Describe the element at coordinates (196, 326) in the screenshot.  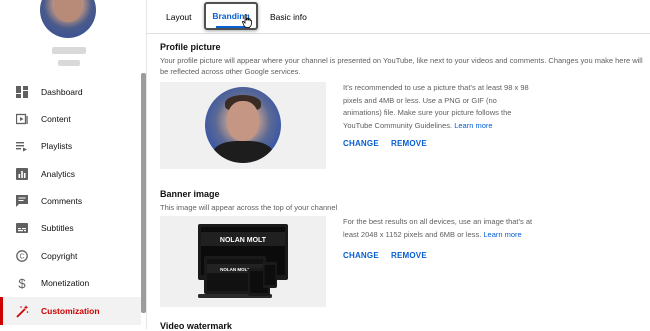
I see `video-watermark-title: Video watermark` at that location.